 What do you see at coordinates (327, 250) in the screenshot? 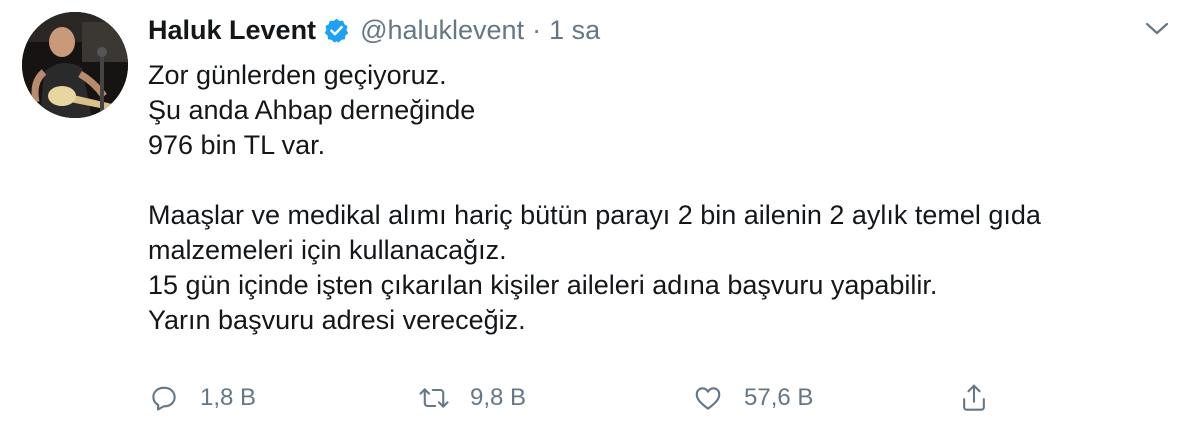
I see `tweet-text-line: malzemeleri için kullanacağız.` at bounding box center [327, 250].